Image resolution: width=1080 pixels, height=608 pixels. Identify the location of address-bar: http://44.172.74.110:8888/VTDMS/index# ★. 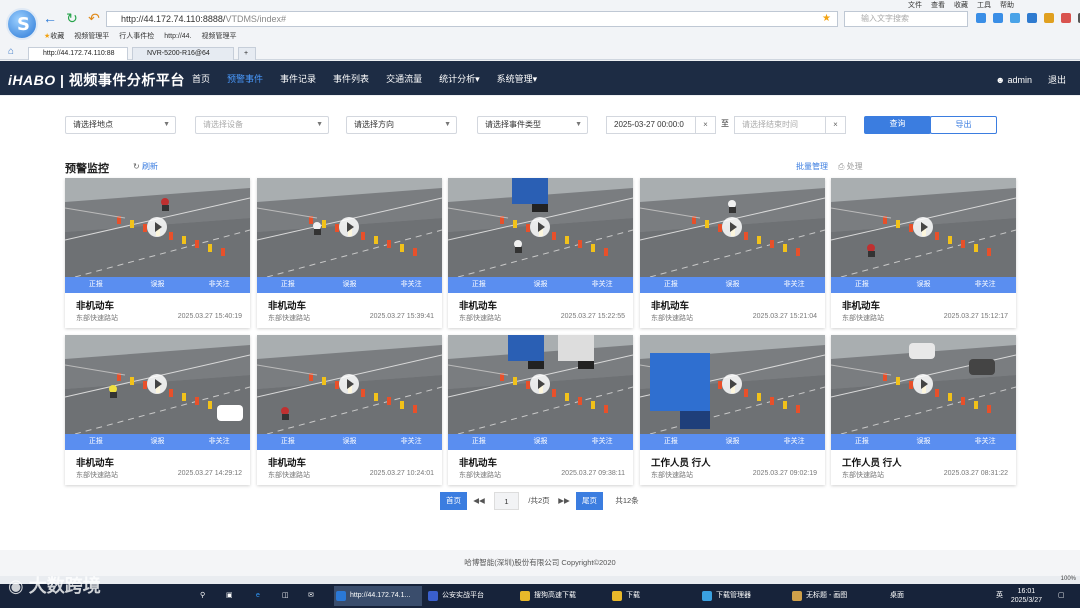
(472, 19).